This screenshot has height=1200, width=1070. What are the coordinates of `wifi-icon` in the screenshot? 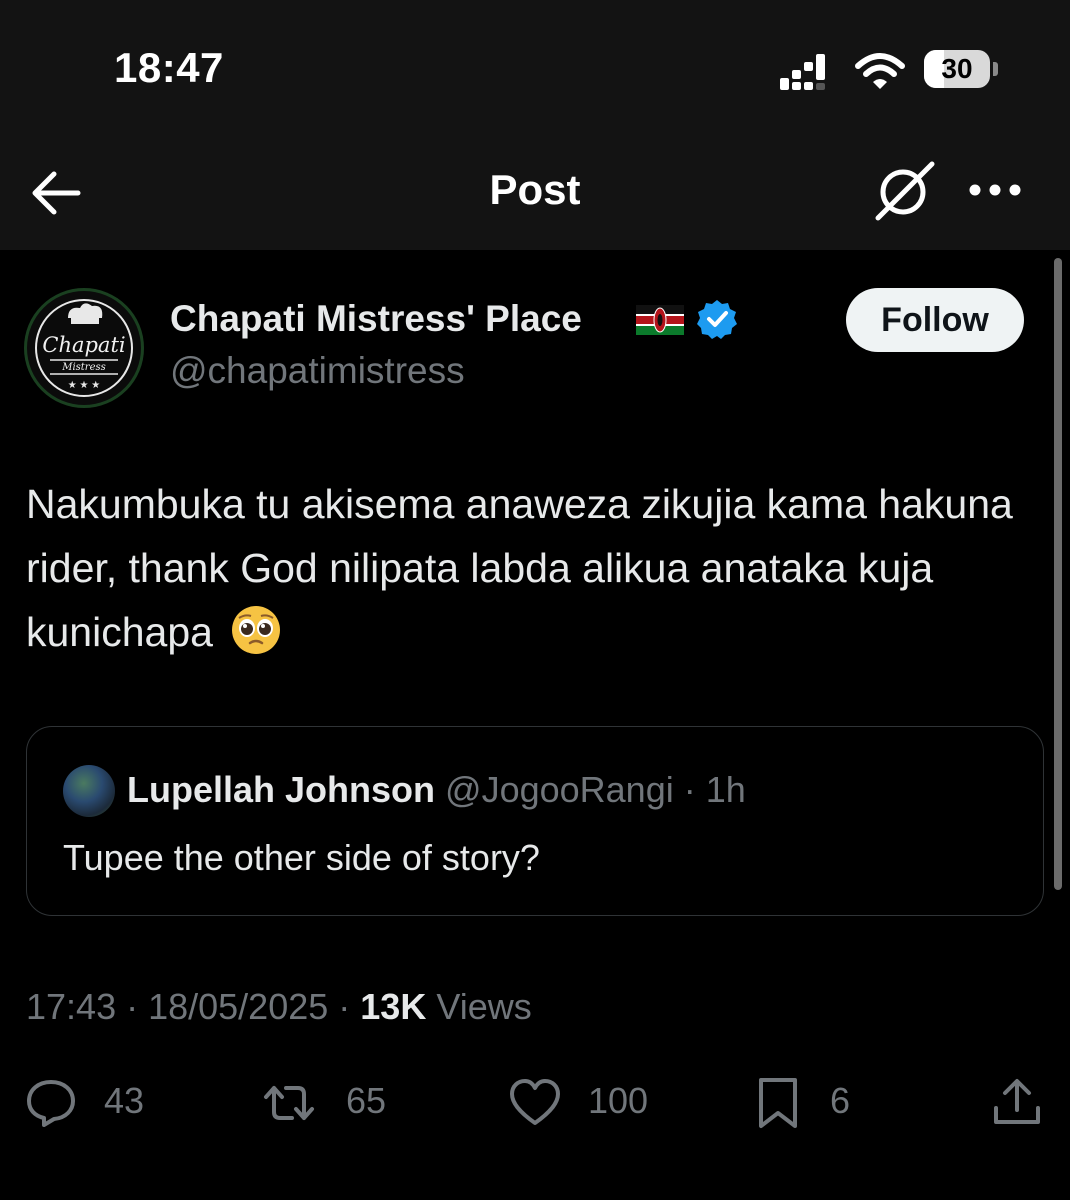 It's located at (880, 71).